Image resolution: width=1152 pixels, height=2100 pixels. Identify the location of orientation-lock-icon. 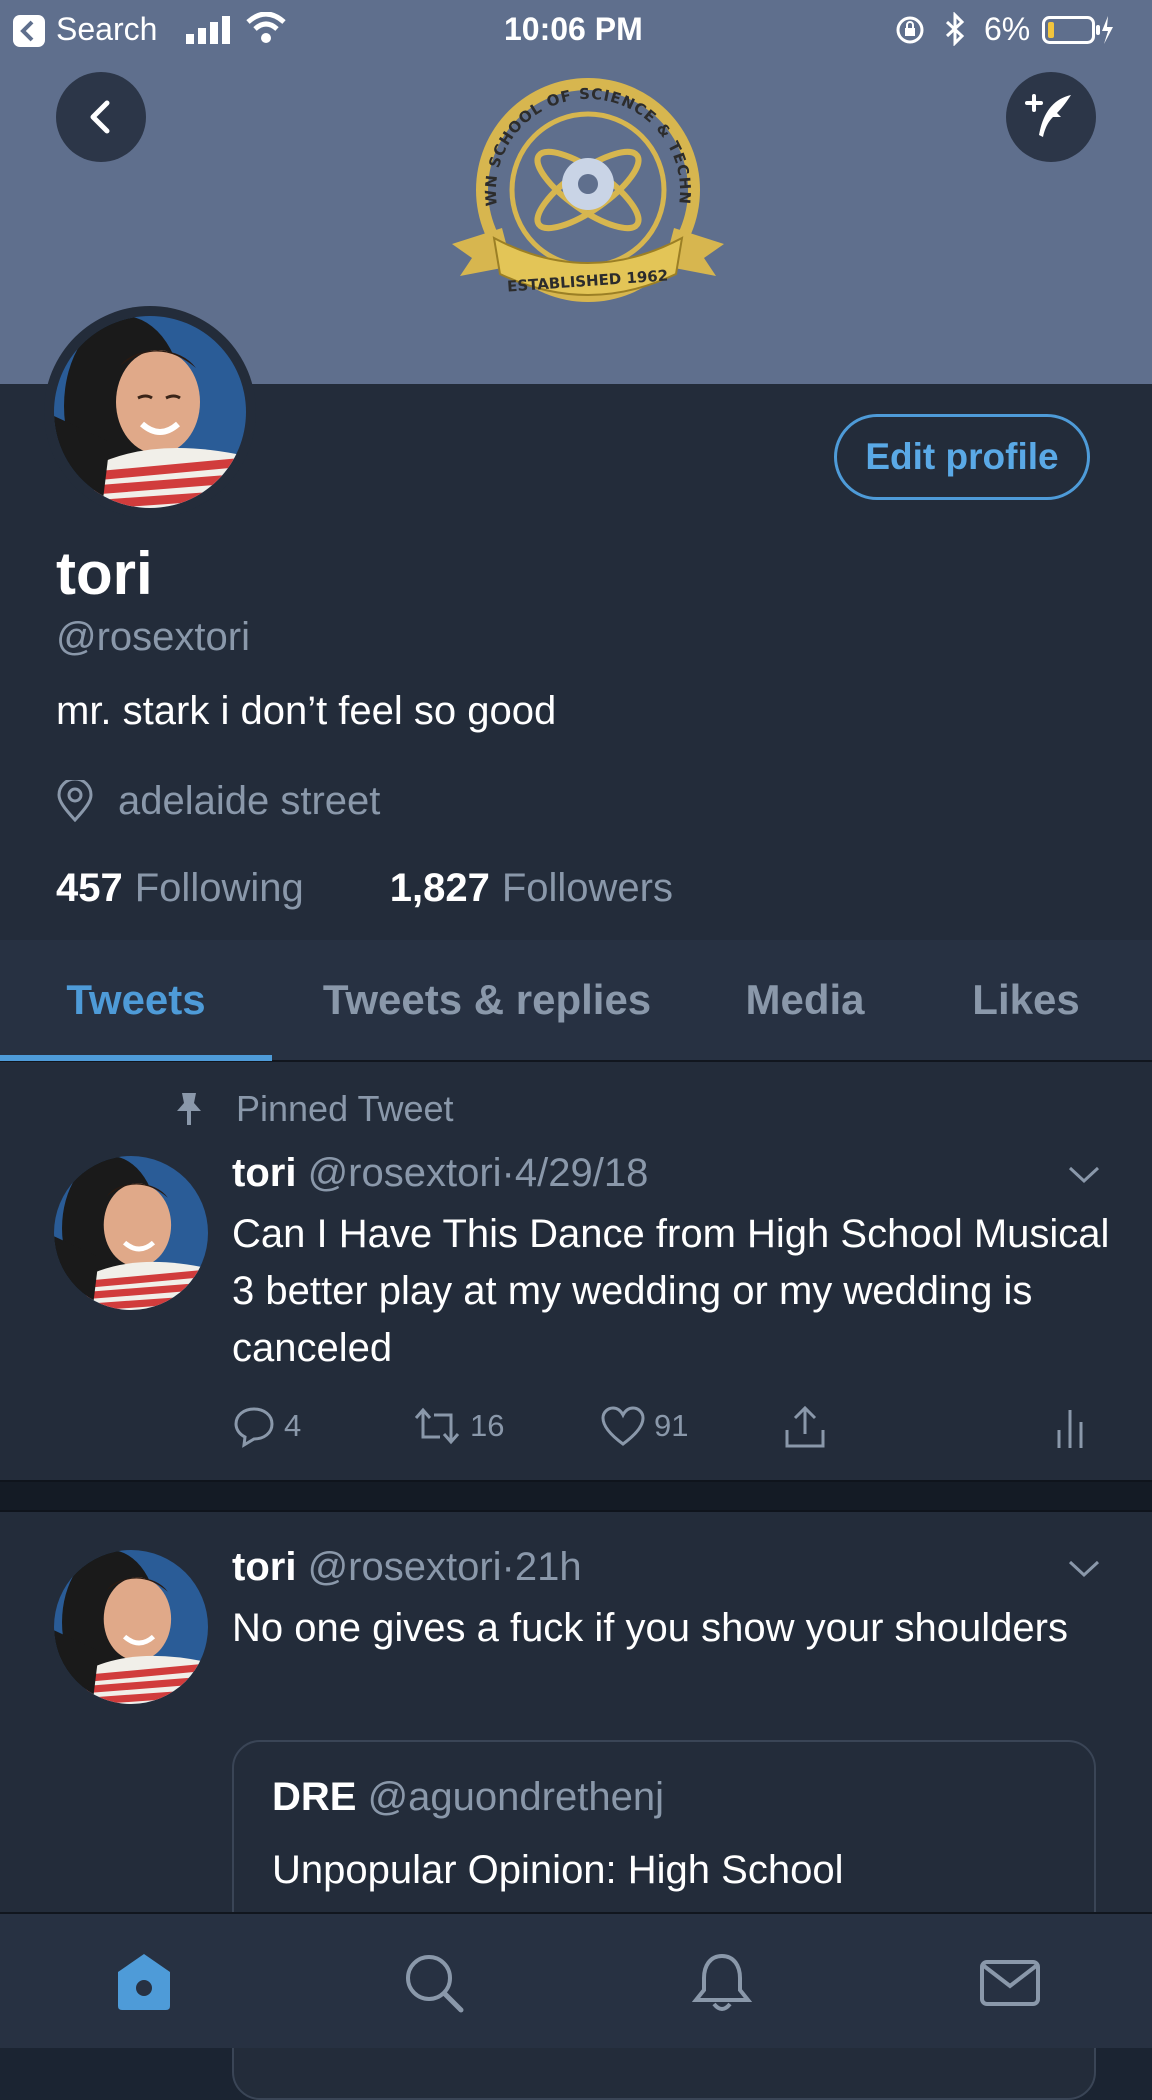
(910, 34).